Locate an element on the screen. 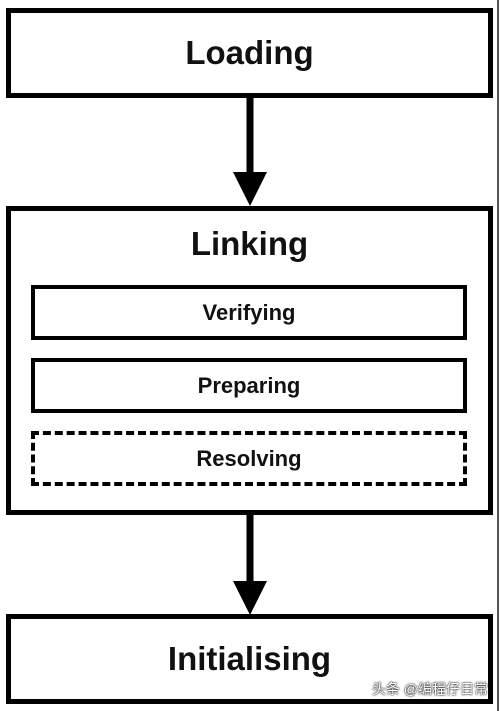 This screenshot has width=500, height=711. resolving-label: Resolving is located at coordinates (249, 458).